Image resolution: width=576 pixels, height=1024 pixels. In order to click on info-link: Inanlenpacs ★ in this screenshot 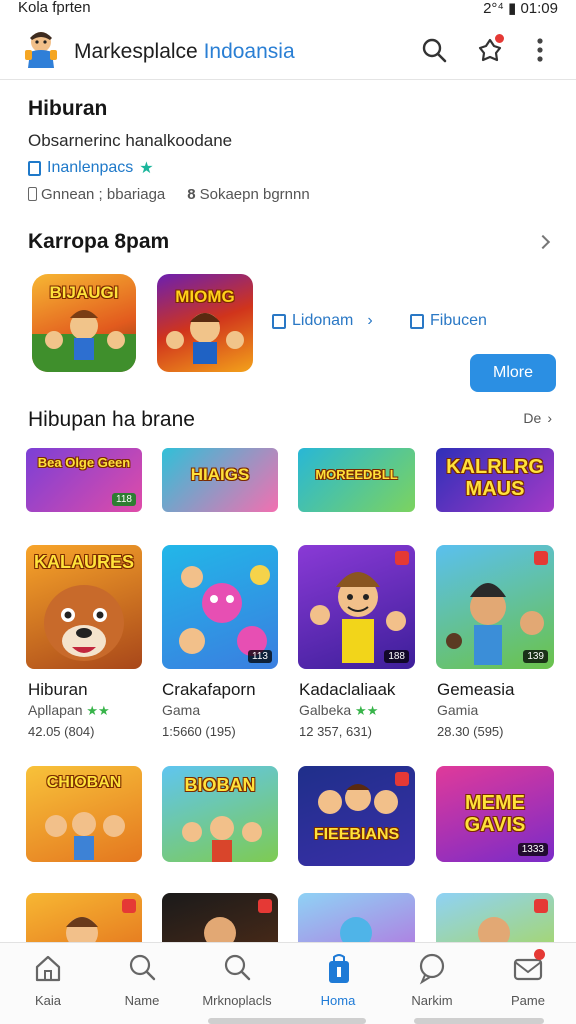, I will do `click(91, 168)`.